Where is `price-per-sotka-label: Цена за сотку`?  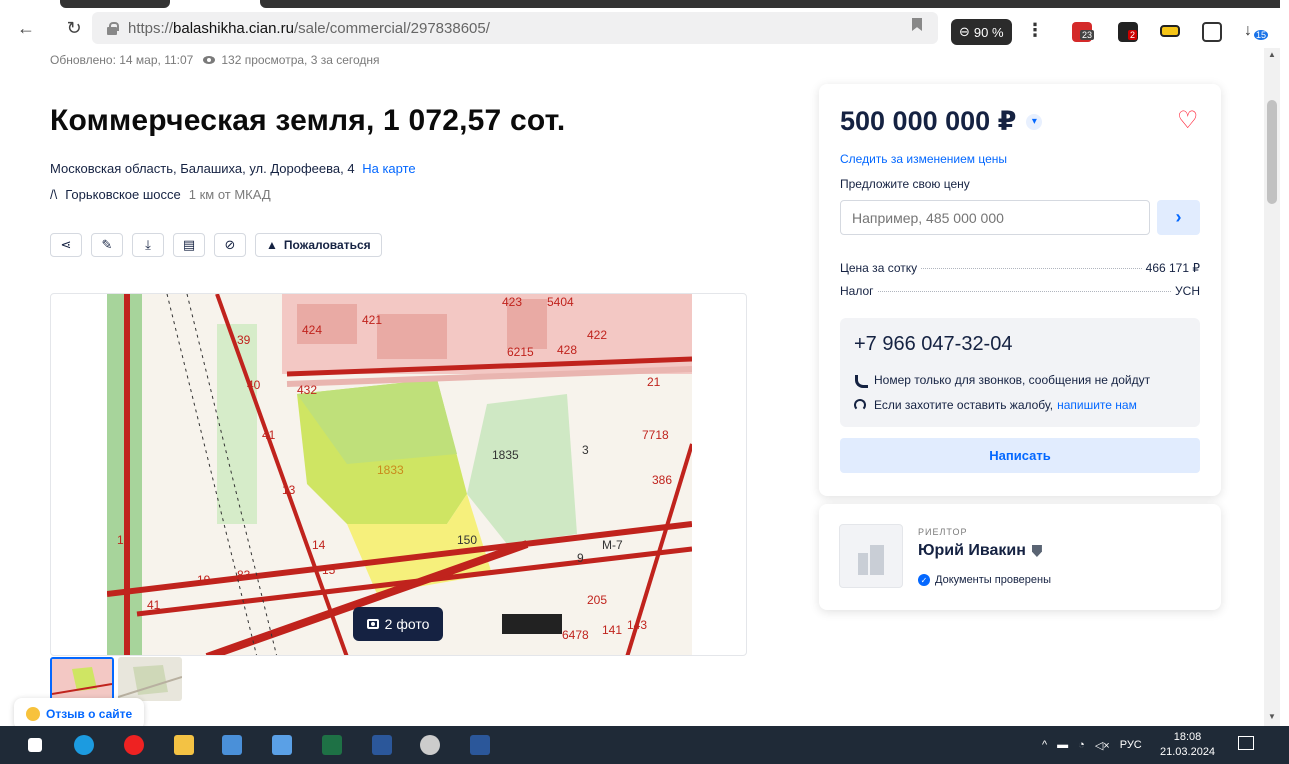 price-per-sotka-label: Цена за сотку is located at coordinates (879, 268).